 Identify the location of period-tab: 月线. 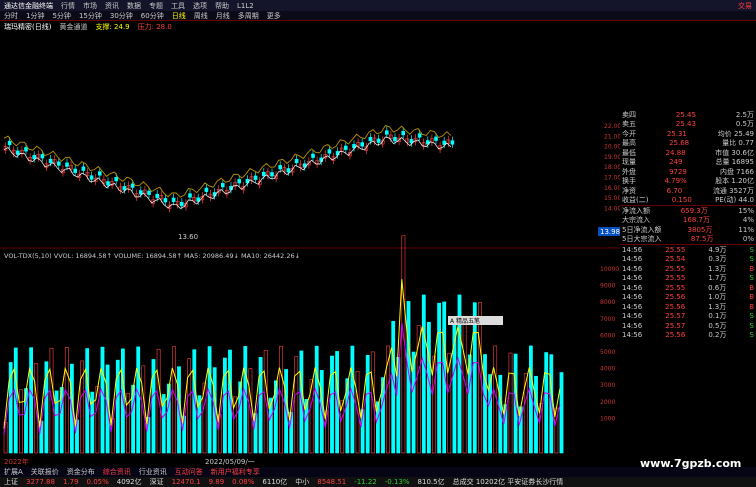
(223, 15).